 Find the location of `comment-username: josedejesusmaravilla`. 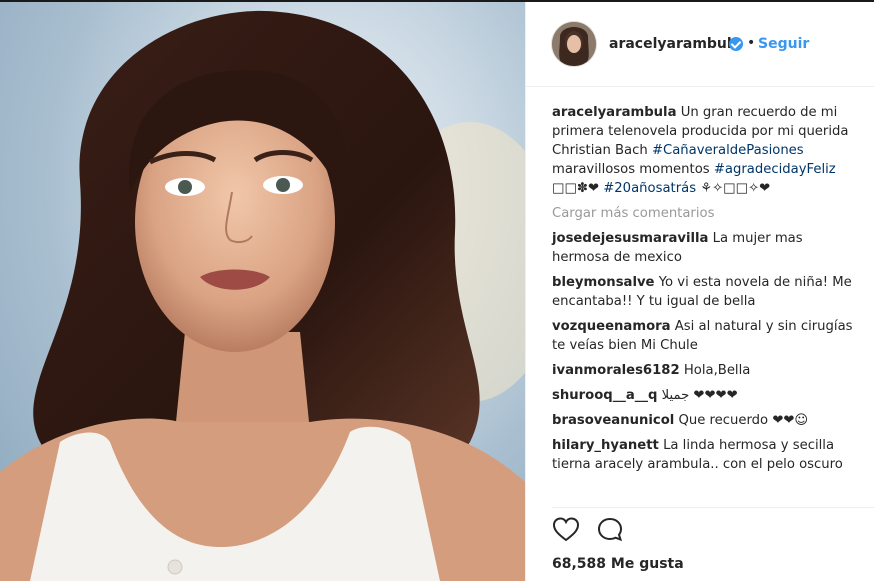

comment-username: josedejesusmaravilla is located at coordinates (630, 238).